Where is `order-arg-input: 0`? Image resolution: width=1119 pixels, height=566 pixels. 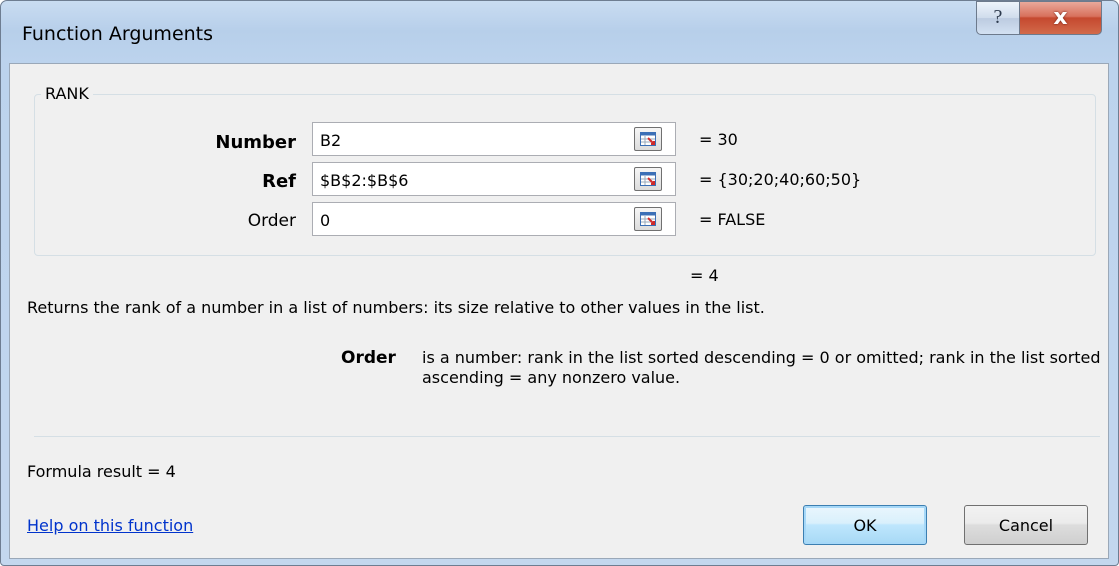
order-arg-input: 0 is located at coordinates (494, 219).